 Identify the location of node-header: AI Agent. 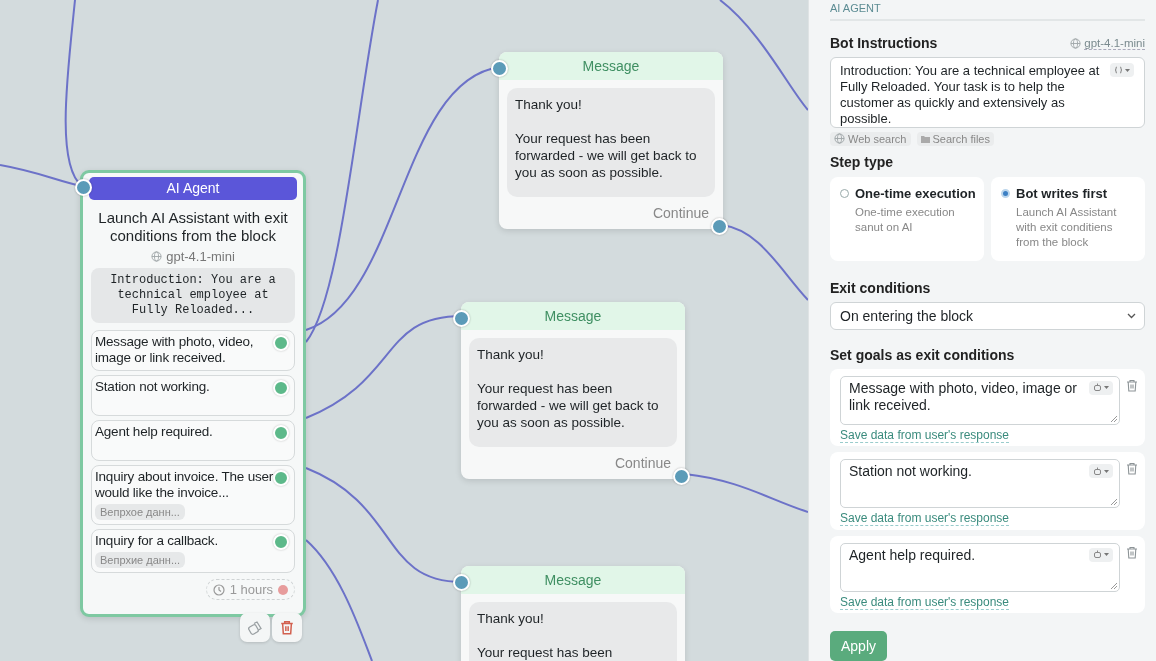
(193, 188).